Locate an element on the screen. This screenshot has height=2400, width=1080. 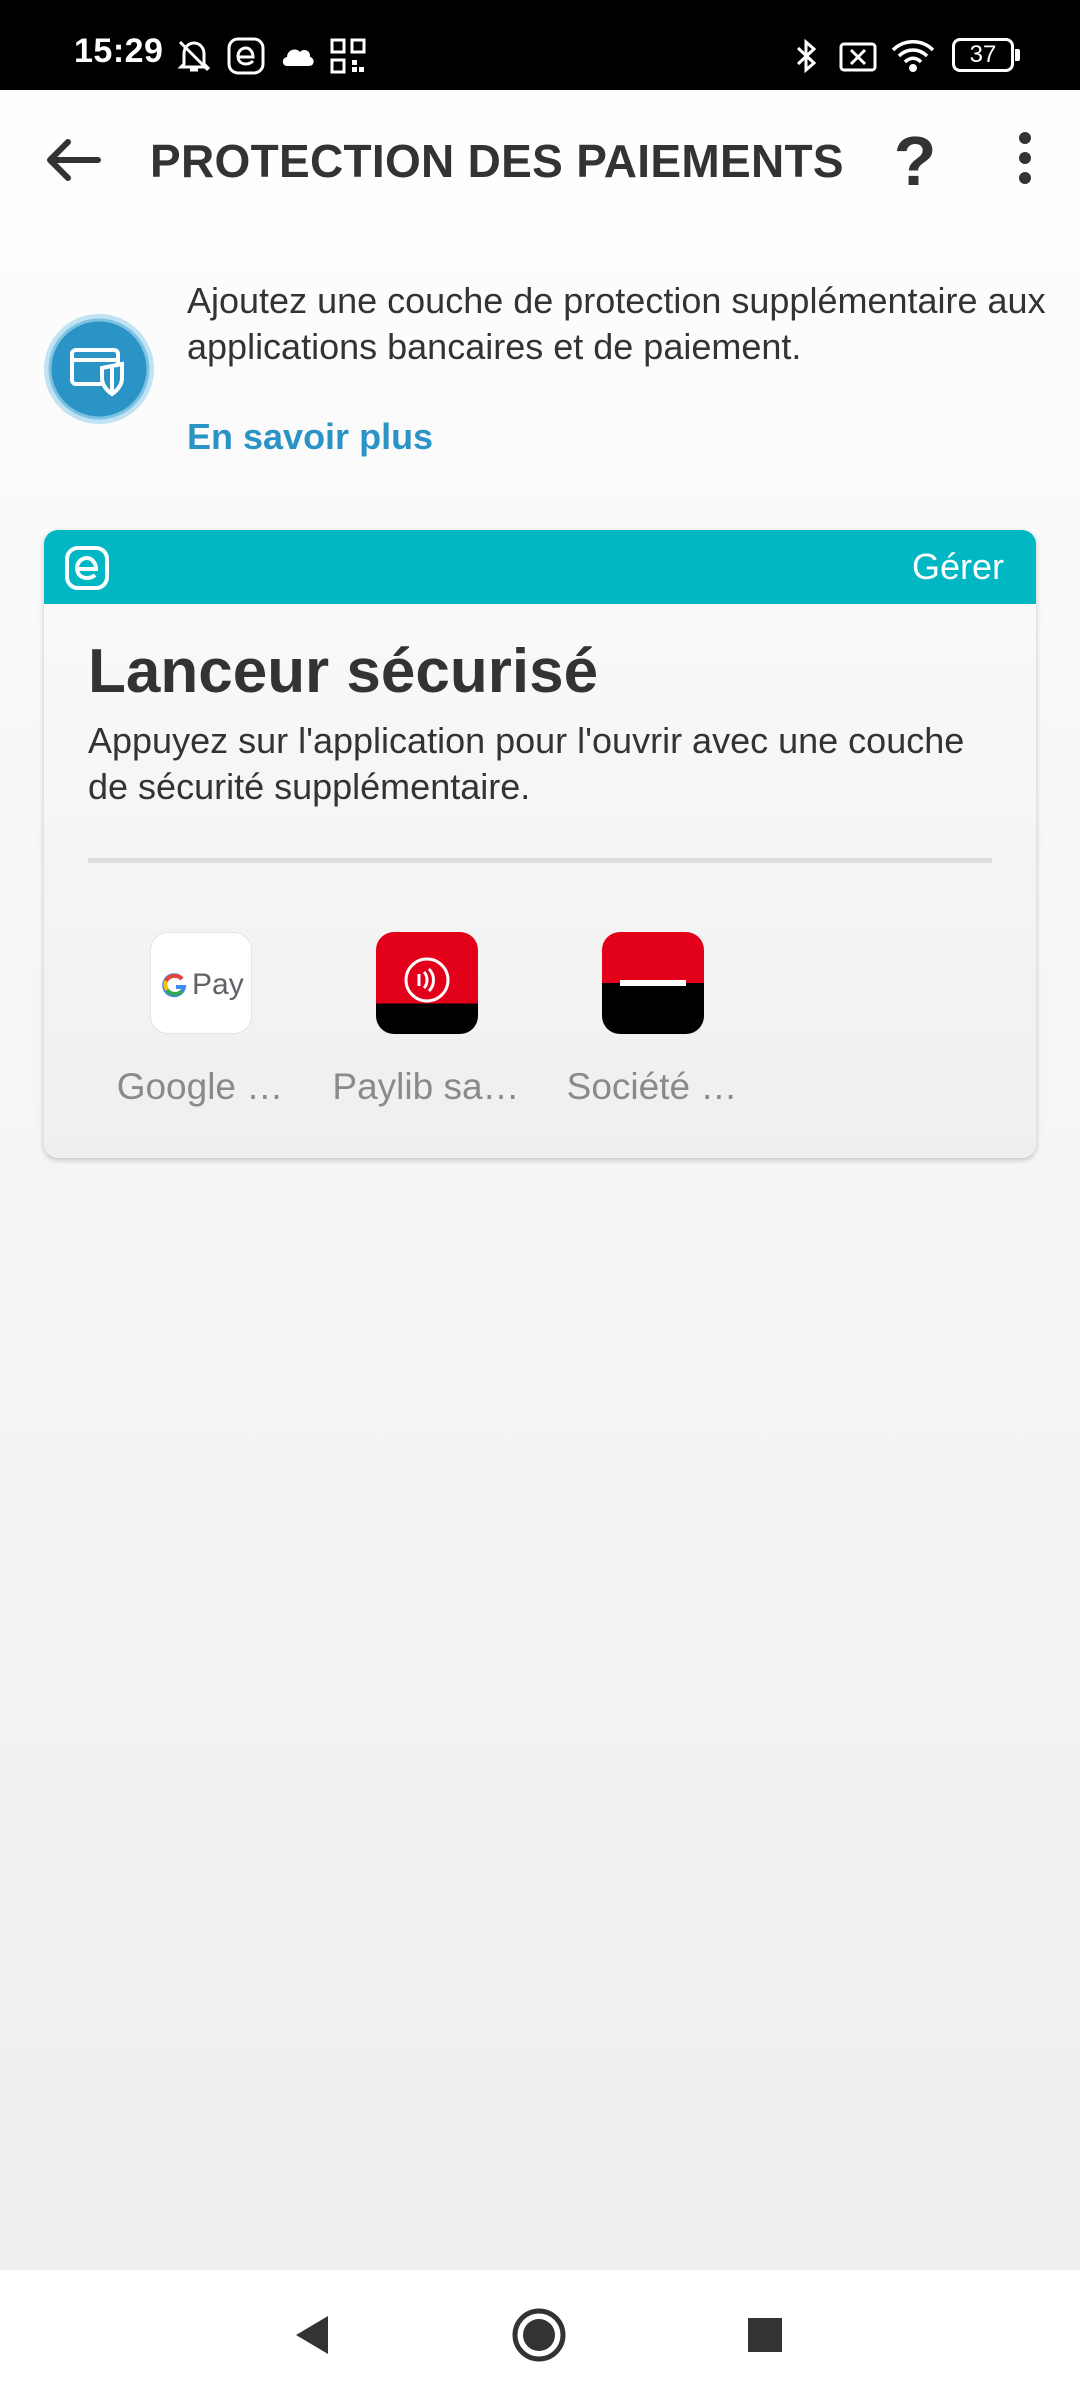
app-bar: PROTECTION DES PAIEMENTS ? is located at coordinates (540, 160).